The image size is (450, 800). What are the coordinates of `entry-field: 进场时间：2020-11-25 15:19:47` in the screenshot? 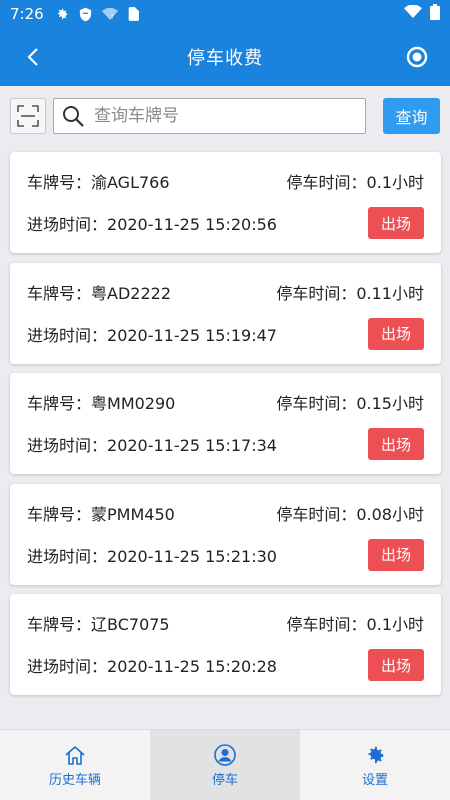 It's located at (152, 334).